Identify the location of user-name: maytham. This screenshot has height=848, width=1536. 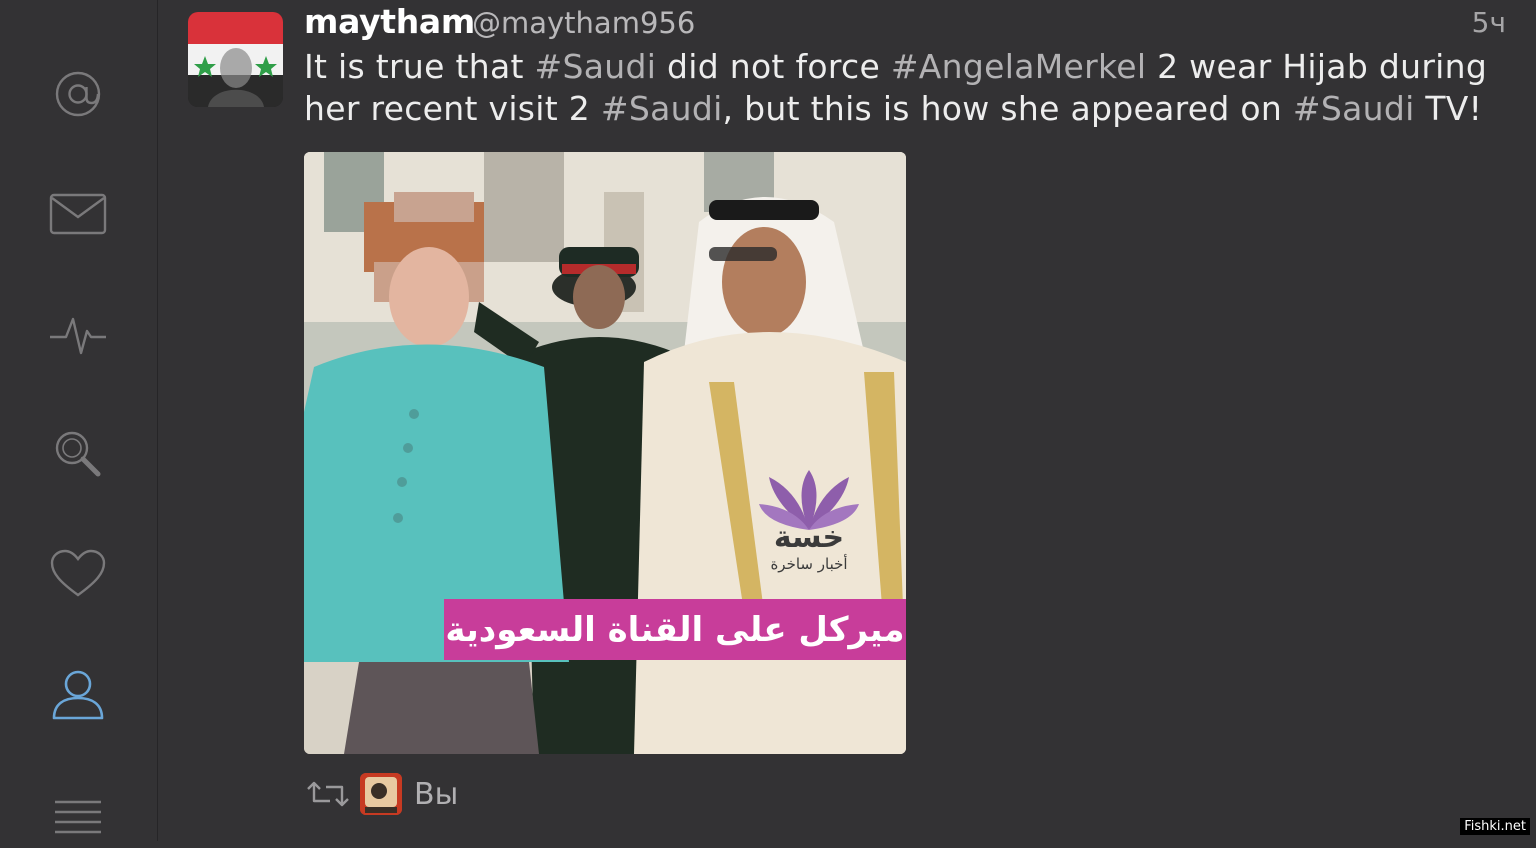
(389, 21).